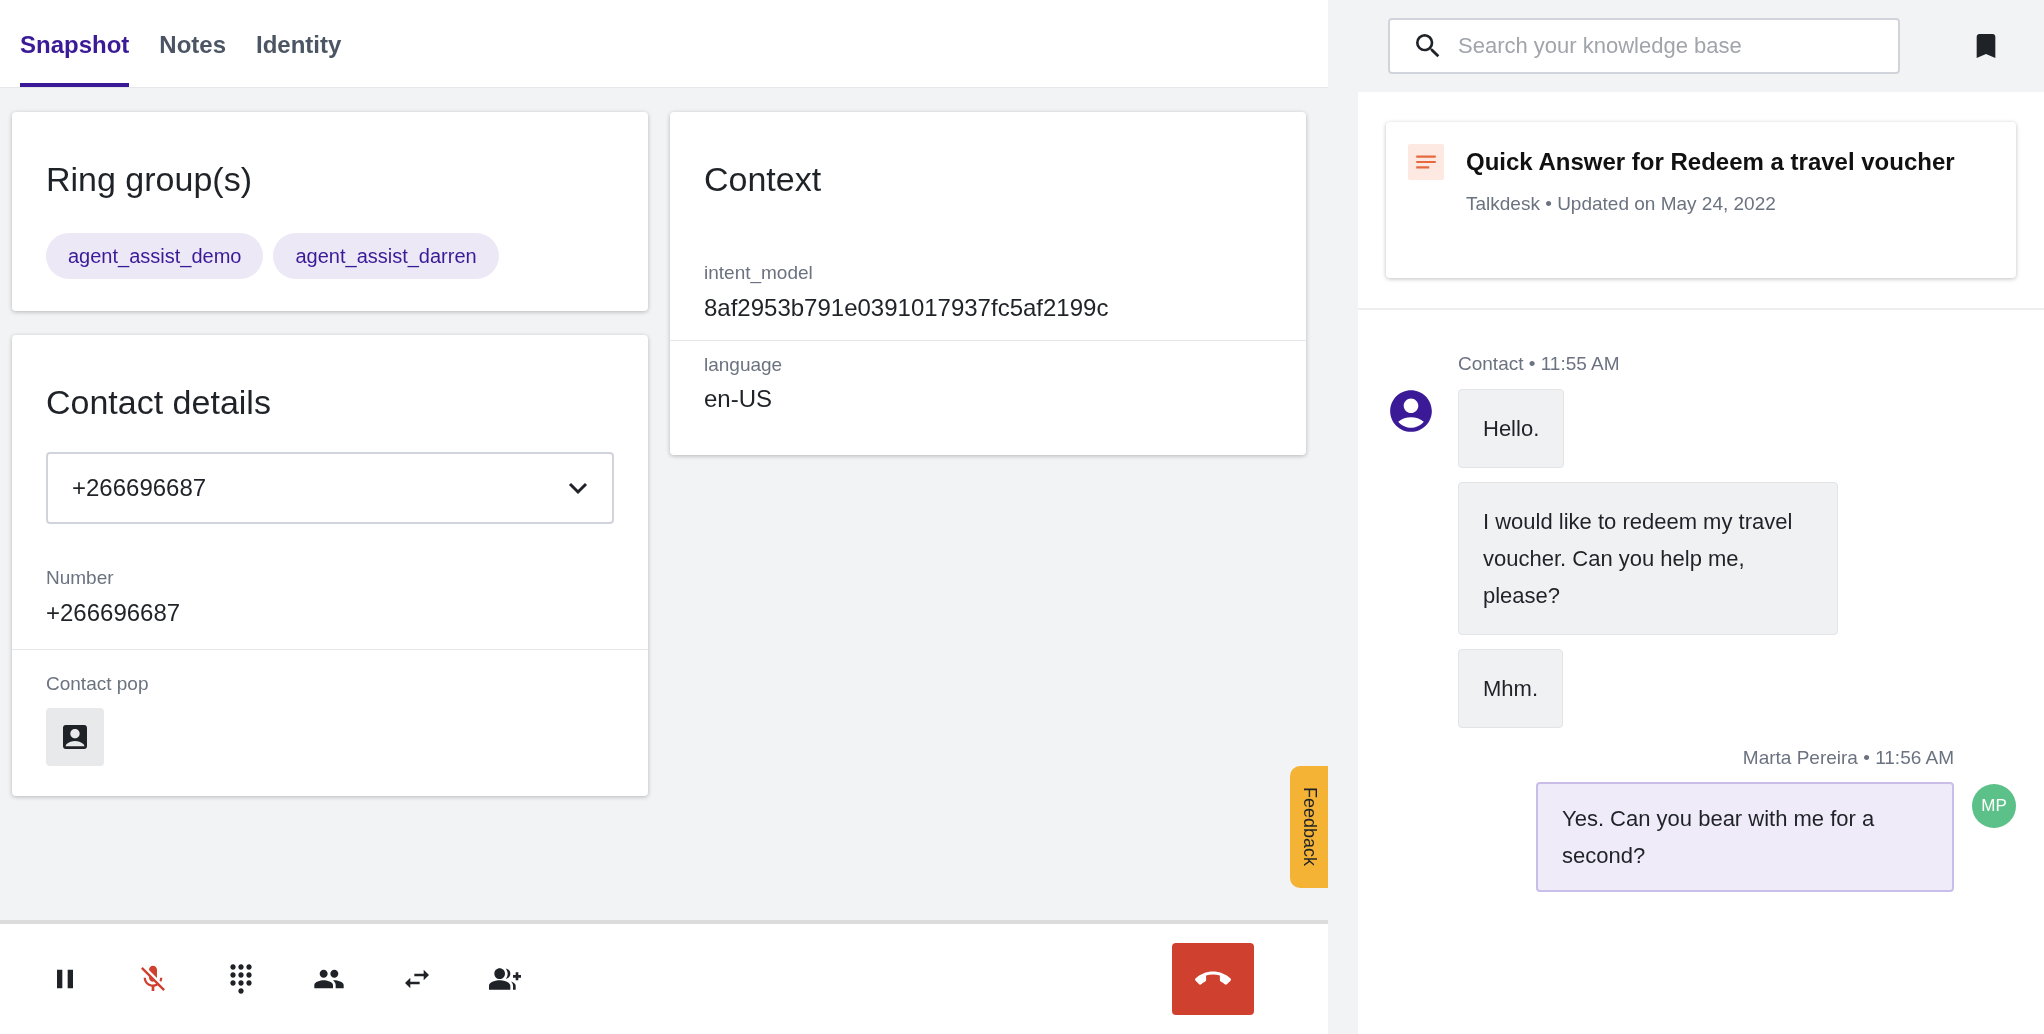 This screenshot has height=1034, width=2044. I want to click on field-label: Contact pop, so click(98, 683).